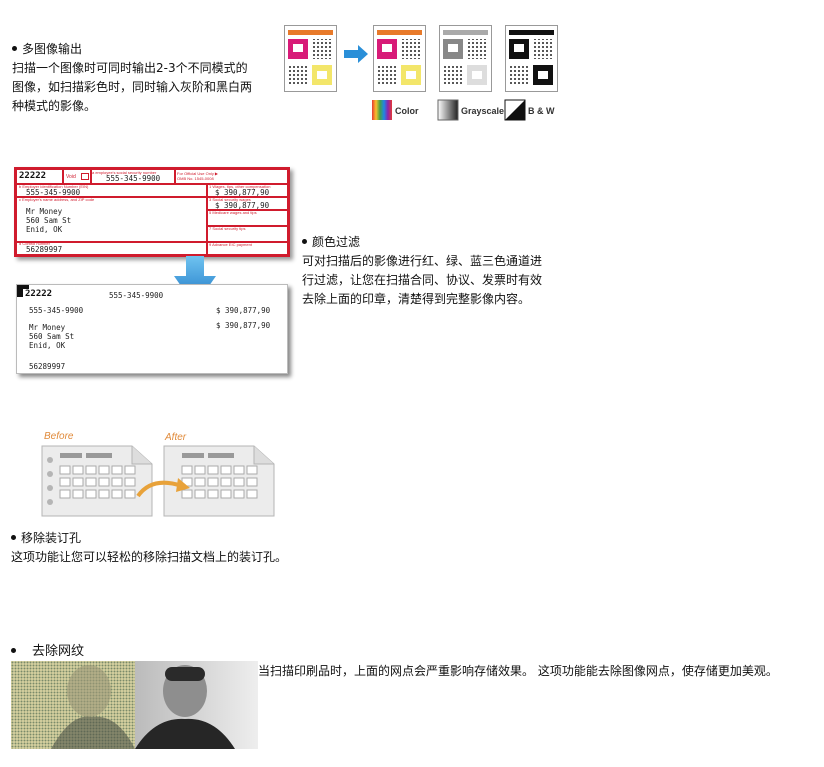 Image resolution: width=824 pixels, height=767 pixels. What do you see at coordinates (160, 474) in the screenshot?
I see `staple-removal-illustration: Before After` at bounding box center [160, 474].